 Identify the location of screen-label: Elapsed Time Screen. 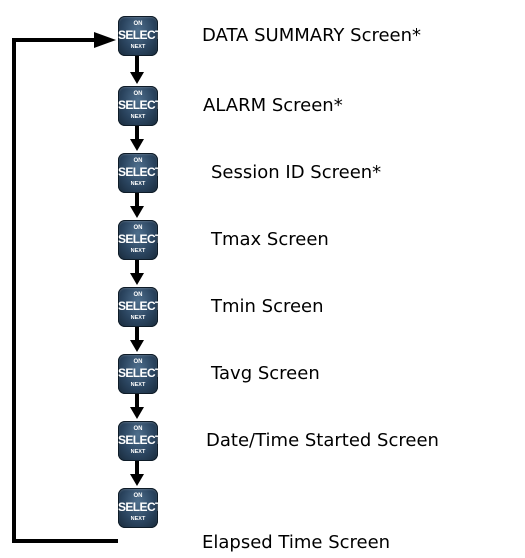
(296, 542).